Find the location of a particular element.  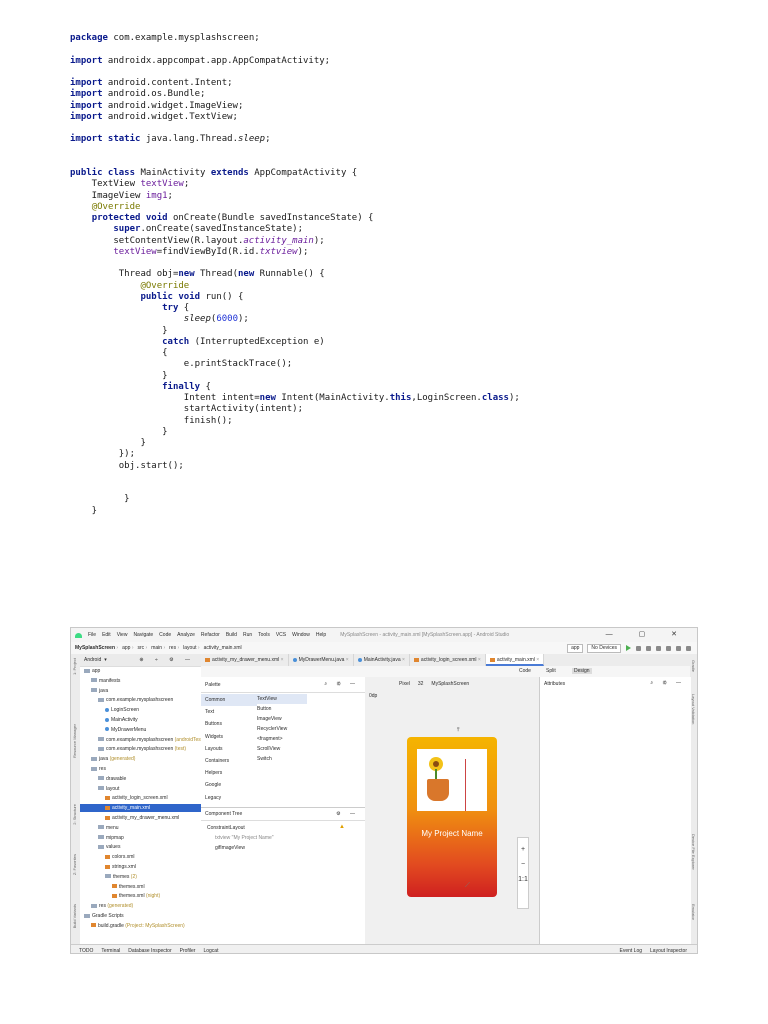

component-tree-item: ConstraintLayout is located at coordinates (226, 828).